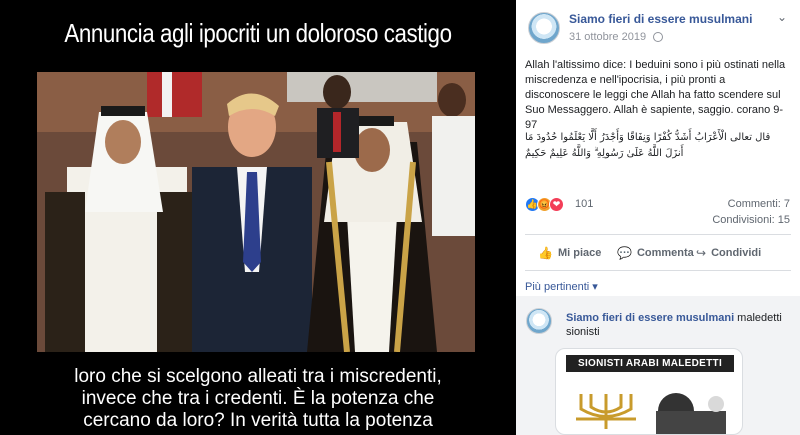 Image resolution: width=800 pixels, height=435 pixels. What do you see at coordinates (751, 220) in the screenshot?
I see `shares-count: Condivisioni: 15` at bounding box center [751, 220].